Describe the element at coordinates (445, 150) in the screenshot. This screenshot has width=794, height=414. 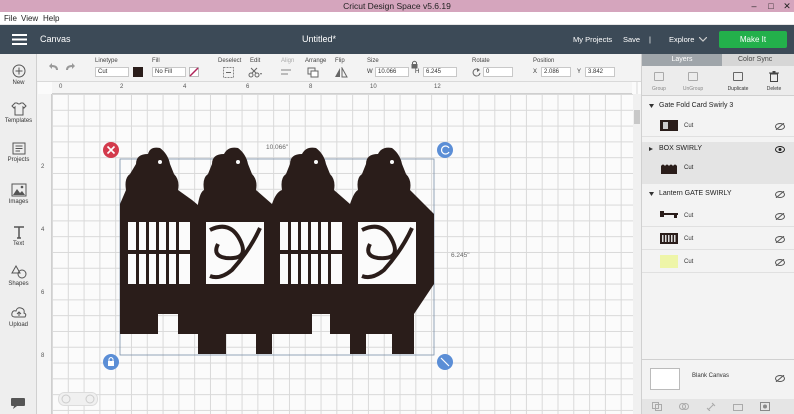
I see `rotate-handle-icon` at that location.